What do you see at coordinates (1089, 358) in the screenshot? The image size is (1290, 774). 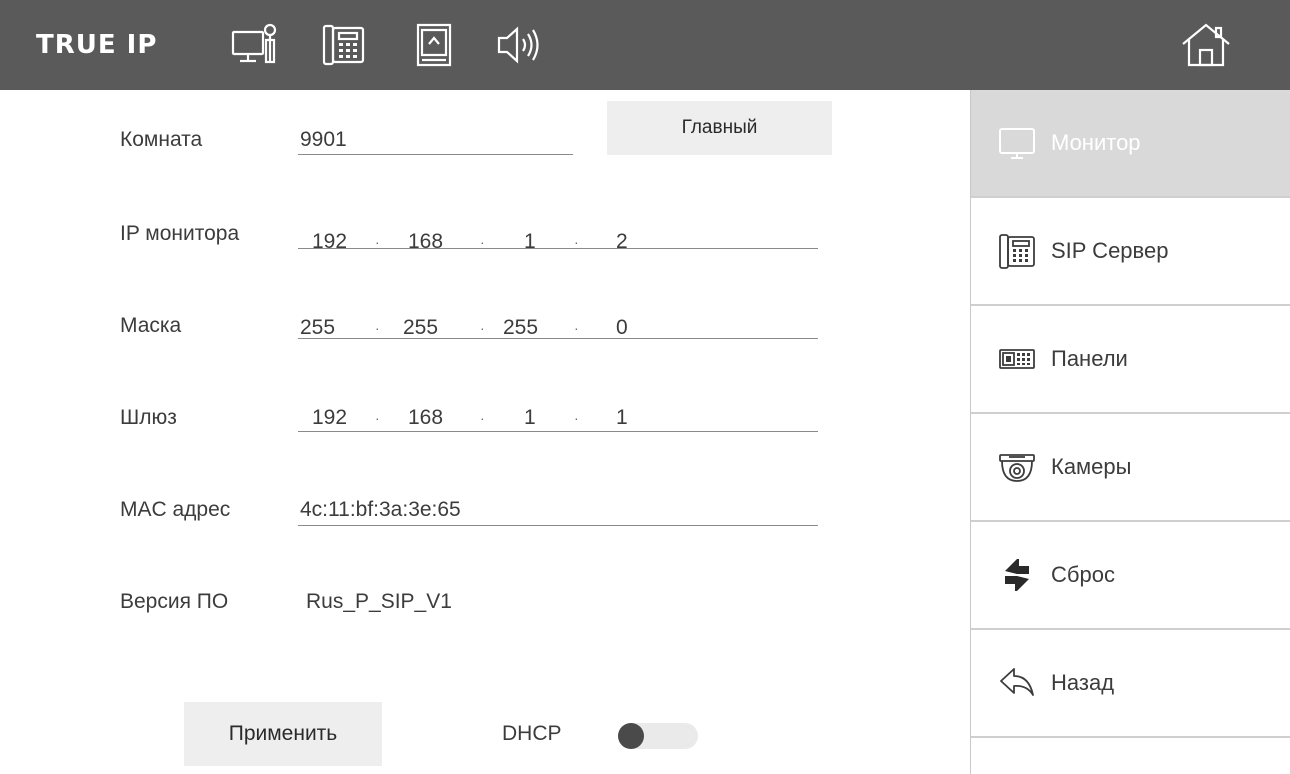 I see `sidebar-item-label: Панели` at bounding box center [1089, 358].